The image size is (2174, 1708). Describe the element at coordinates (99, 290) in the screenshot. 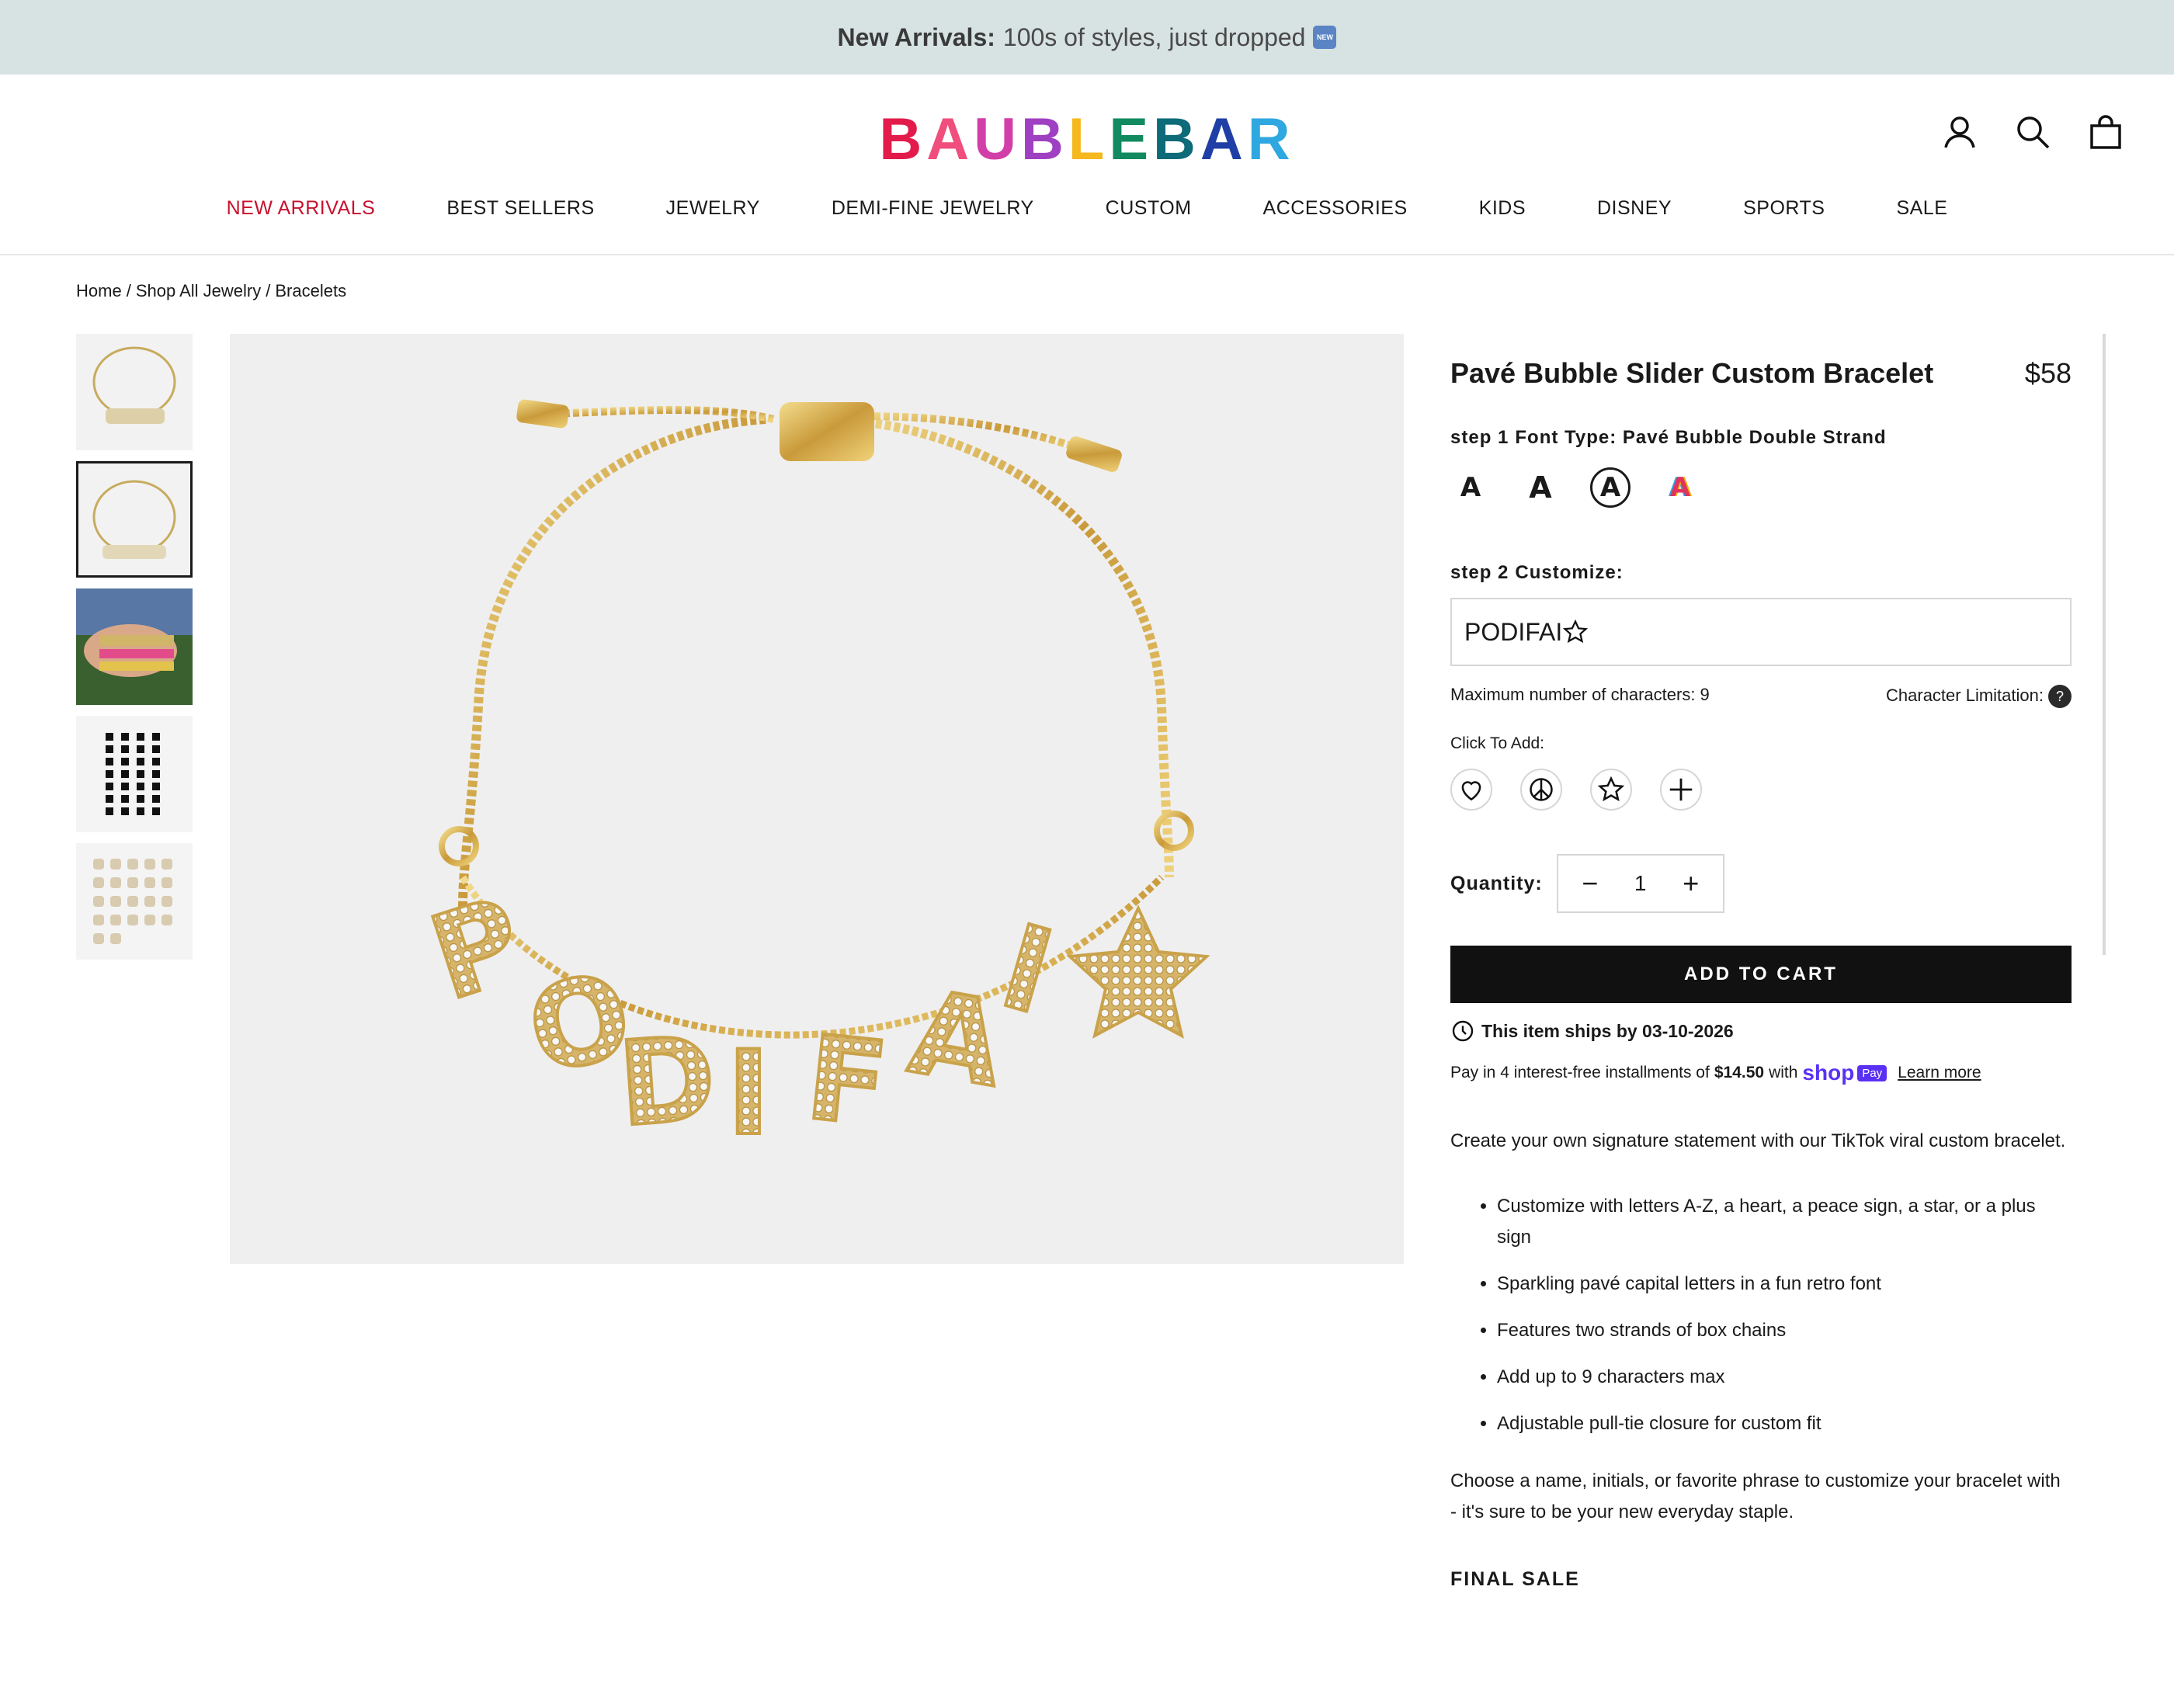

I see `breadcrumb-home: Home` at that location.